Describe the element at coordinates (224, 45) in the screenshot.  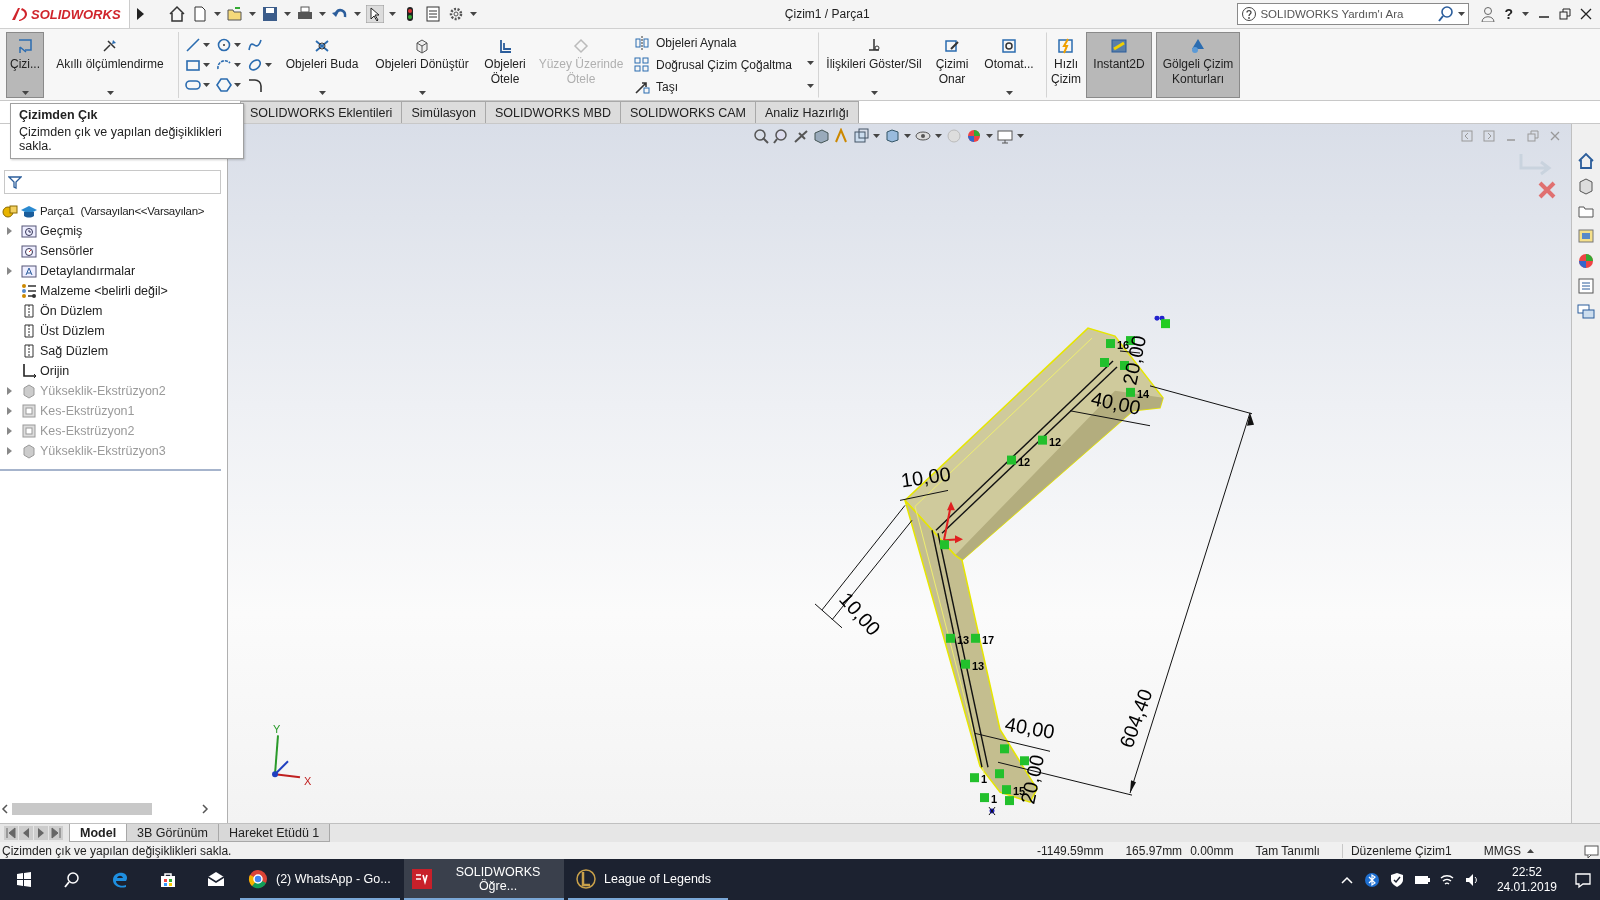
I see `circle-tool-icon` at that location.